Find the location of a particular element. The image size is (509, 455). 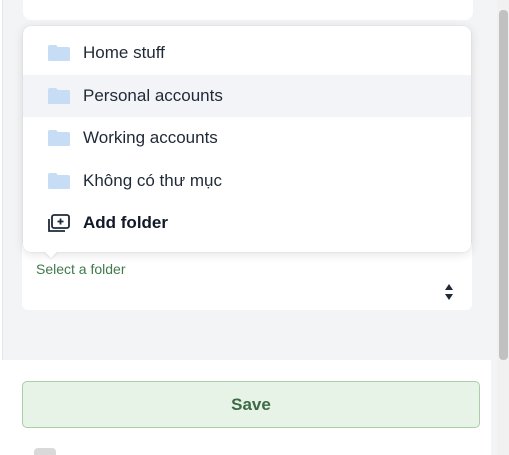

add-folder-label: Add folder is located at coordinates (125, 222).